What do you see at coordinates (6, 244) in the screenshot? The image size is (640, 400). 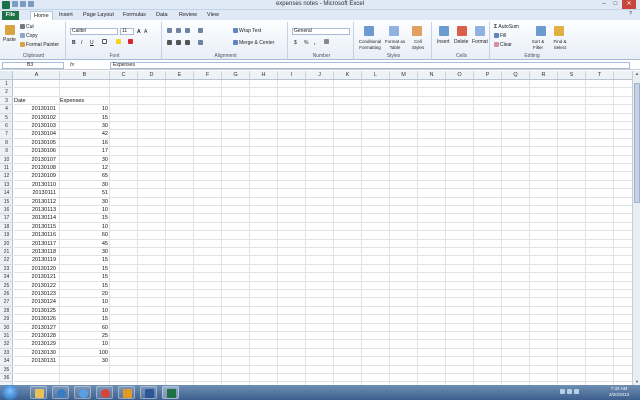 I see `row-header: 20` at bounding box center [6, 244].